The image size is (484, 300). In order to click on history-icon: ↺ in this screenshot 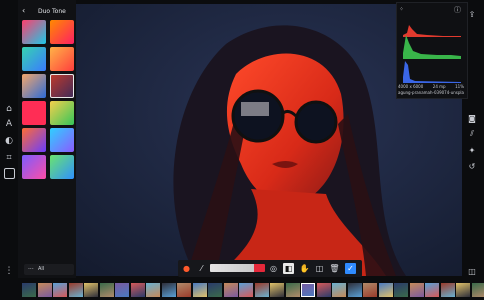, I will do `click(472, 166)`.